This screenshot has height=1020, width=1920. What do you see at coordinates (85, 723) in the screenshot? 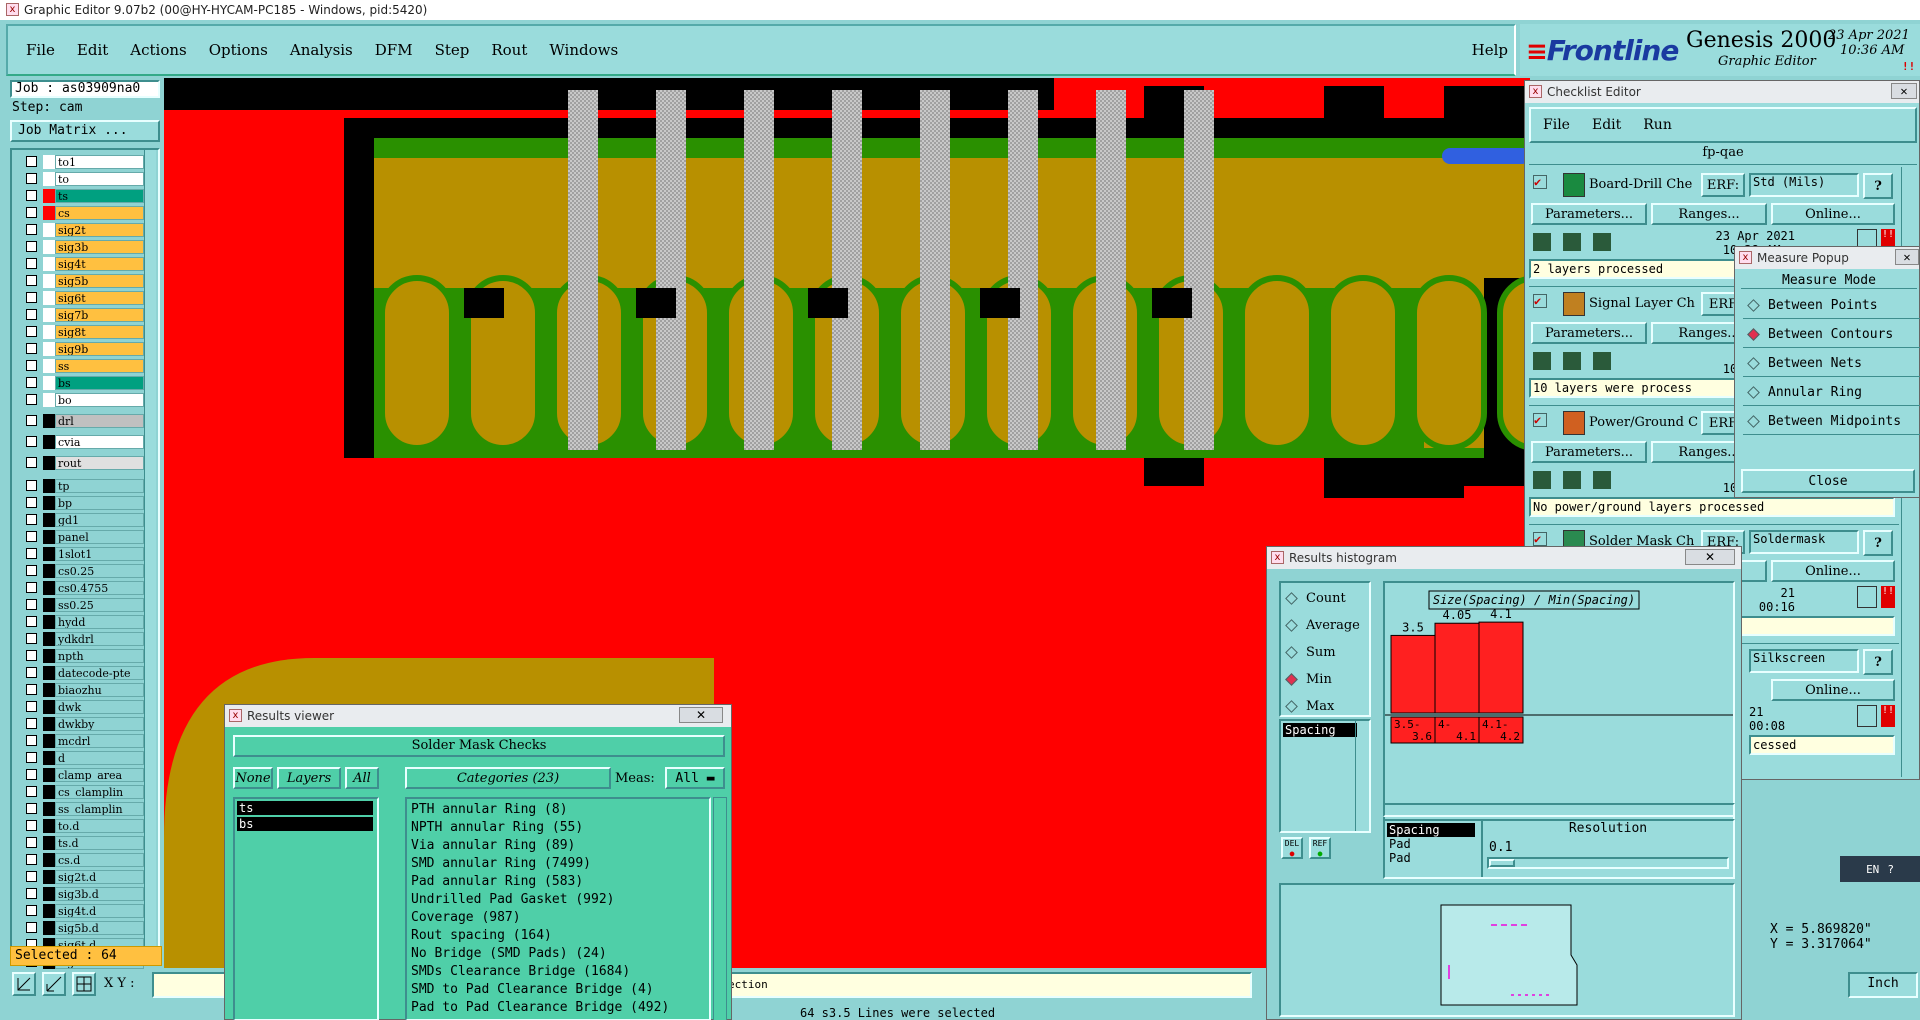
I see `layer-row-dwkby: dwkby` at bounding box center [85, 723].